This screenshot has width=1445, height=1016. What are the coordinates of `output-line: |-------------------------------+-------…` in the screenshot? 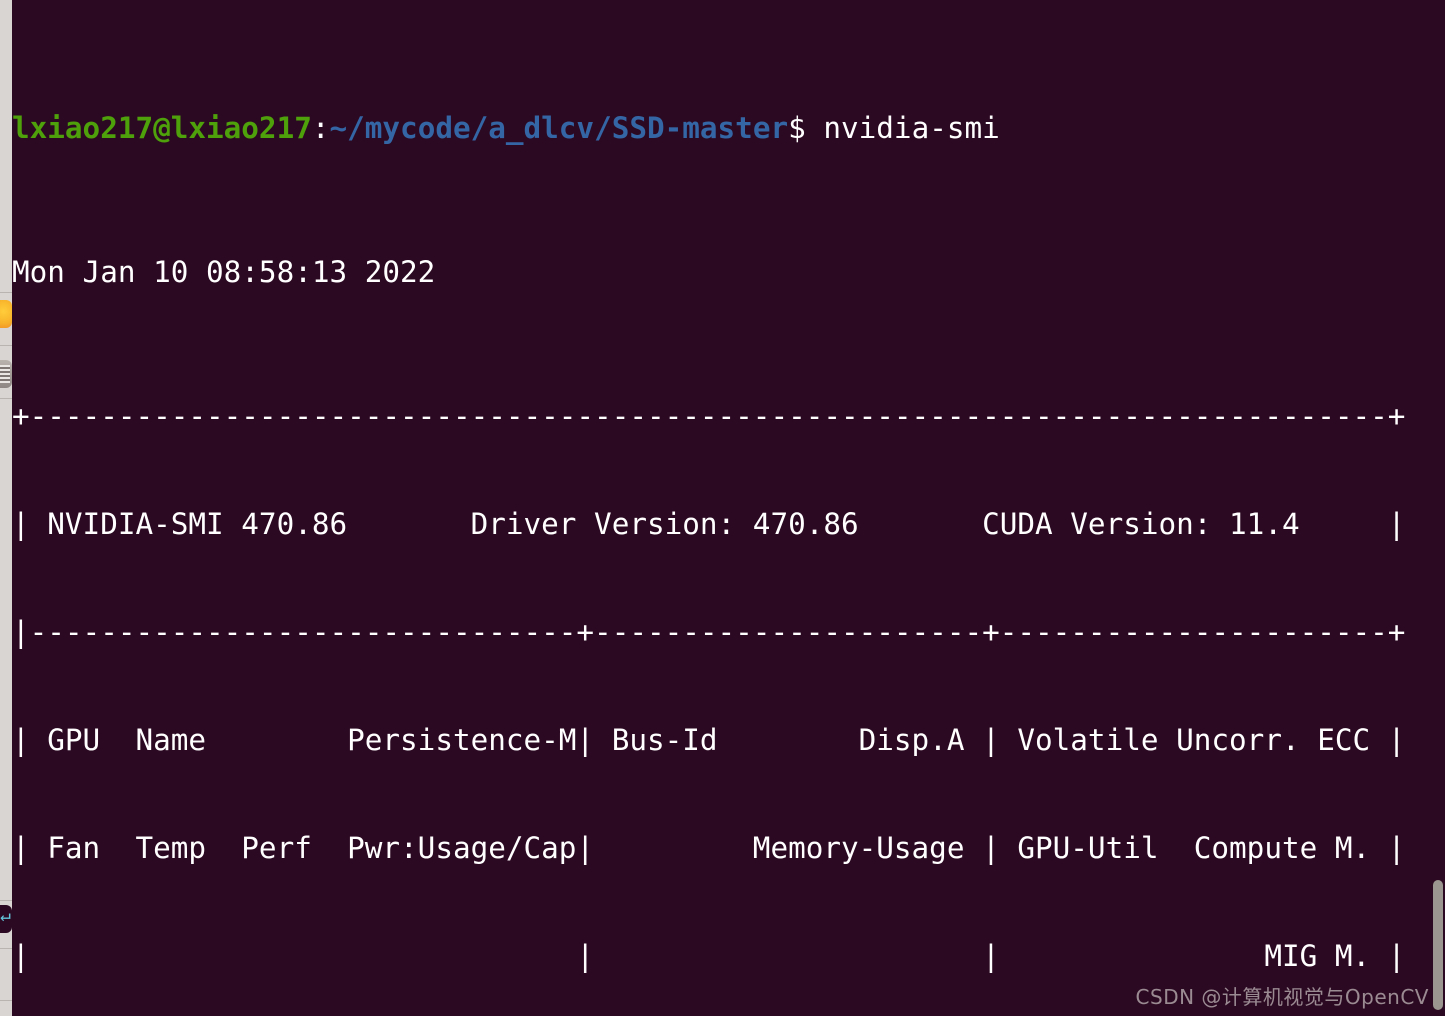 It's located at (709, 632).